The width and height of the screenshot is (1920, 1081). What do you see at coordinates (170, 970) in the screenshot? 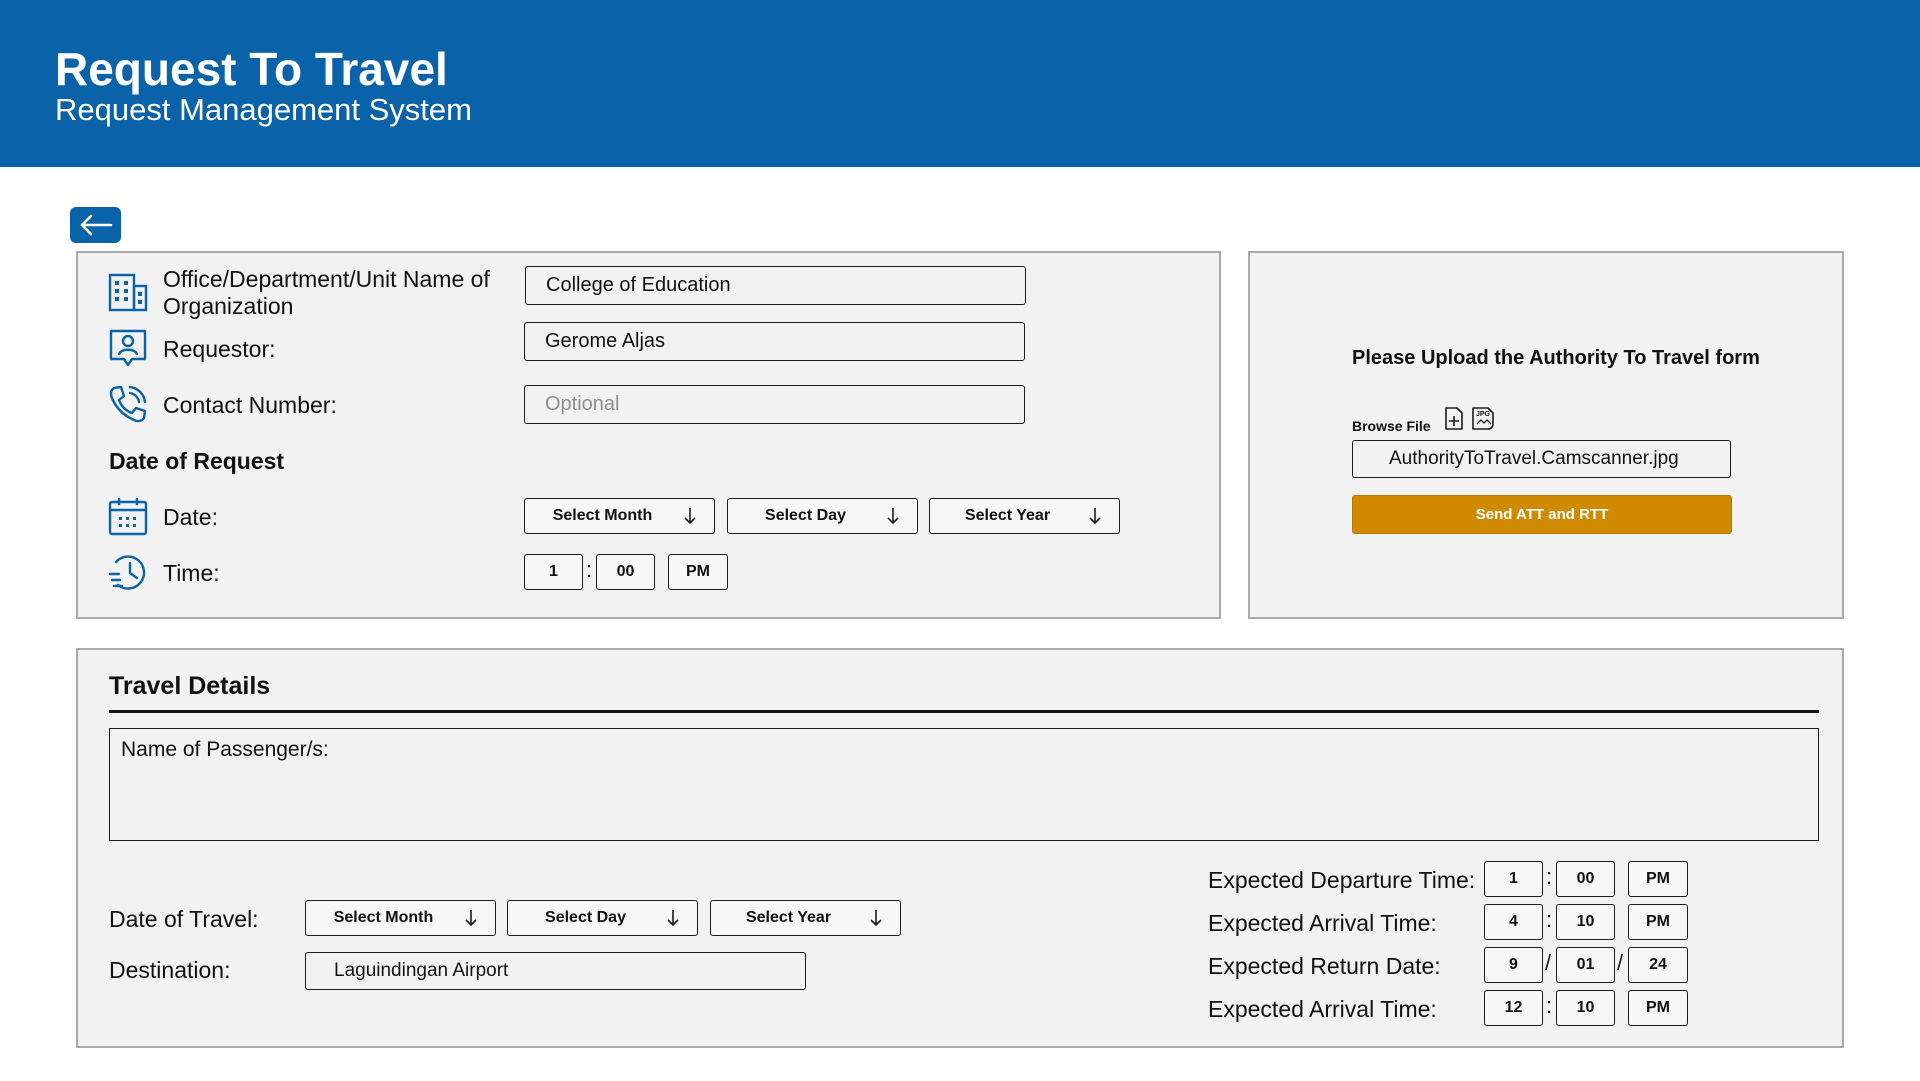
I see `destination-label: Destination:` at bounding box center [170, 970].